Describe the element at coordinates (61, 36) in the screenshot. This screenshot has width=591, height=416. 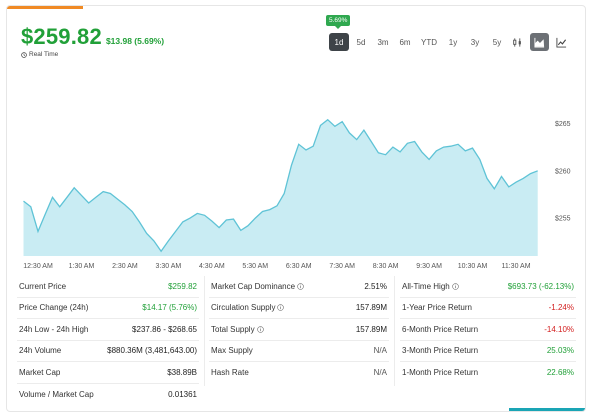
I see `current-price: $259.82` at that location.